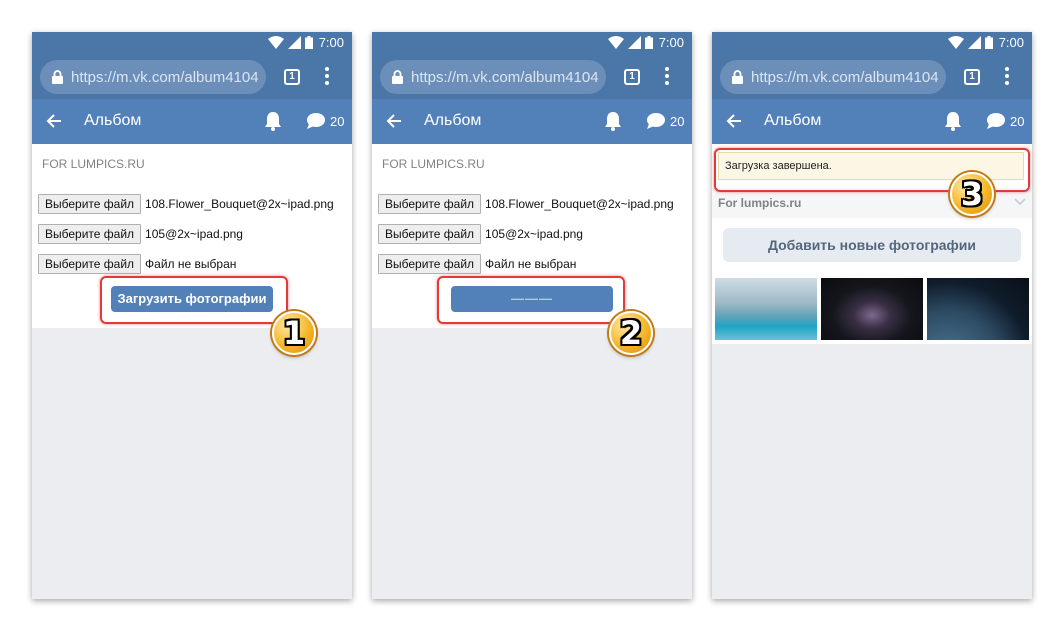  Describe the element at coordinates (760, 203) in the screenshot. I see `album-title: For lumpics.ru` at that location.